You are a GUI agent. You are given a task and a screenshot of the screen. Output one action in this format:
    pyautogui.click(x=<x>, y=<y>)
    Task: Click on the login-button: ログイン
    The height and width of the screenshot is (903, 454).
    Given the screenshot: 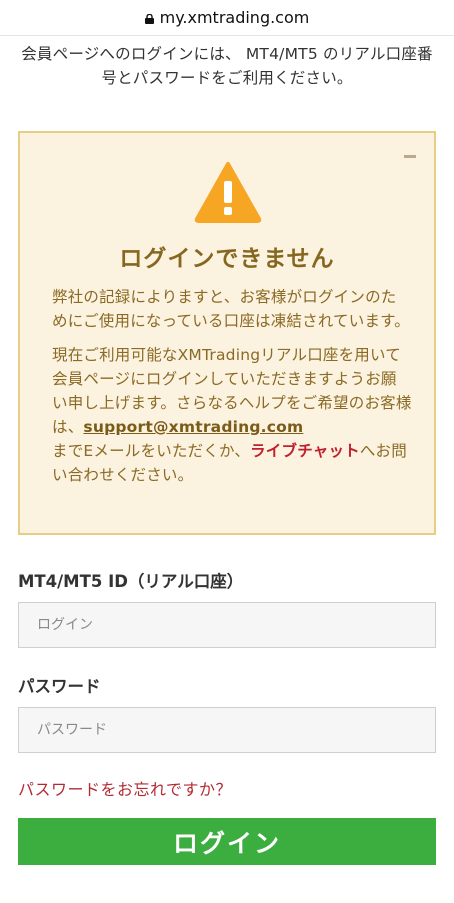 What is the action you would take?
    pyautogui.click(x=227, y=841)
    